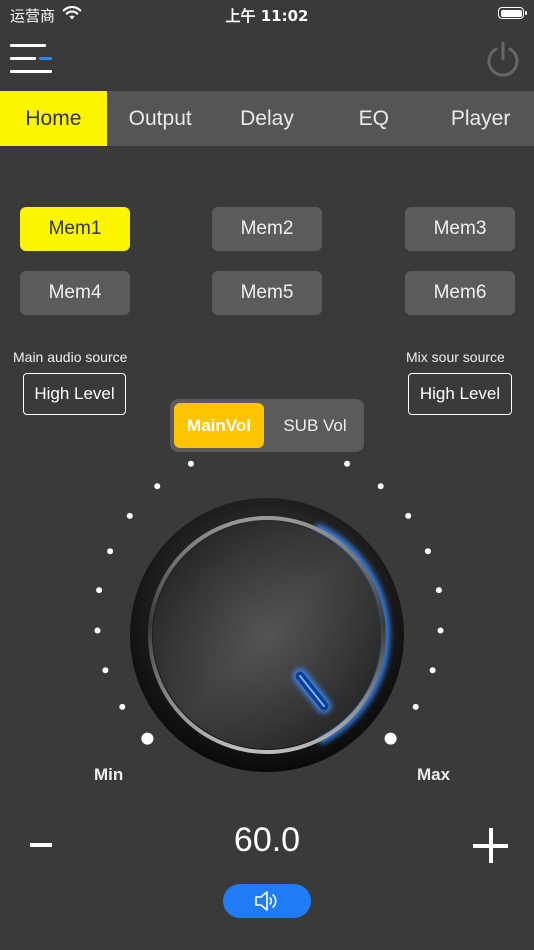 The width and height of the screenshot is (534, 950). What do you see at coordinates (267, 229) in the screenshot?
I see `mem2-button: Mem2` at bounding box center [267, 229].